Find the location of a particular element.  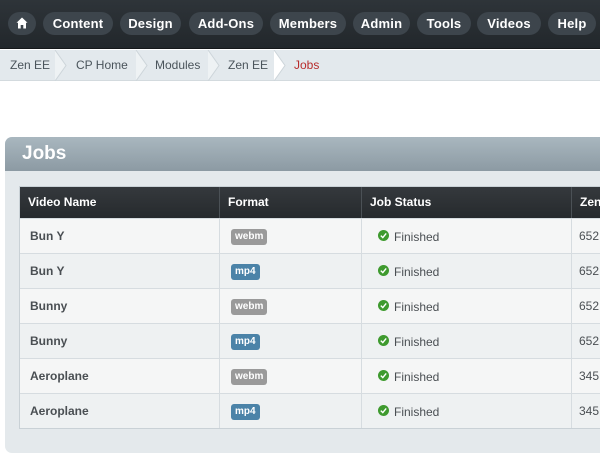

table-row: Bunny mp4 Finished 652 is located at coordinates (310, 340).